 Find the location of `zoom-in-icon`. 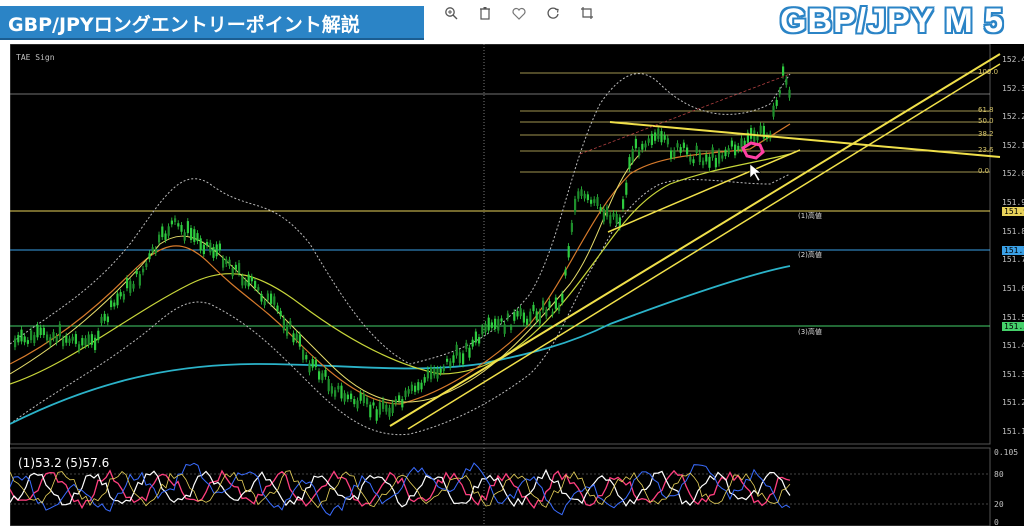

zoom-in-icon is located at coordinates (451, 13).